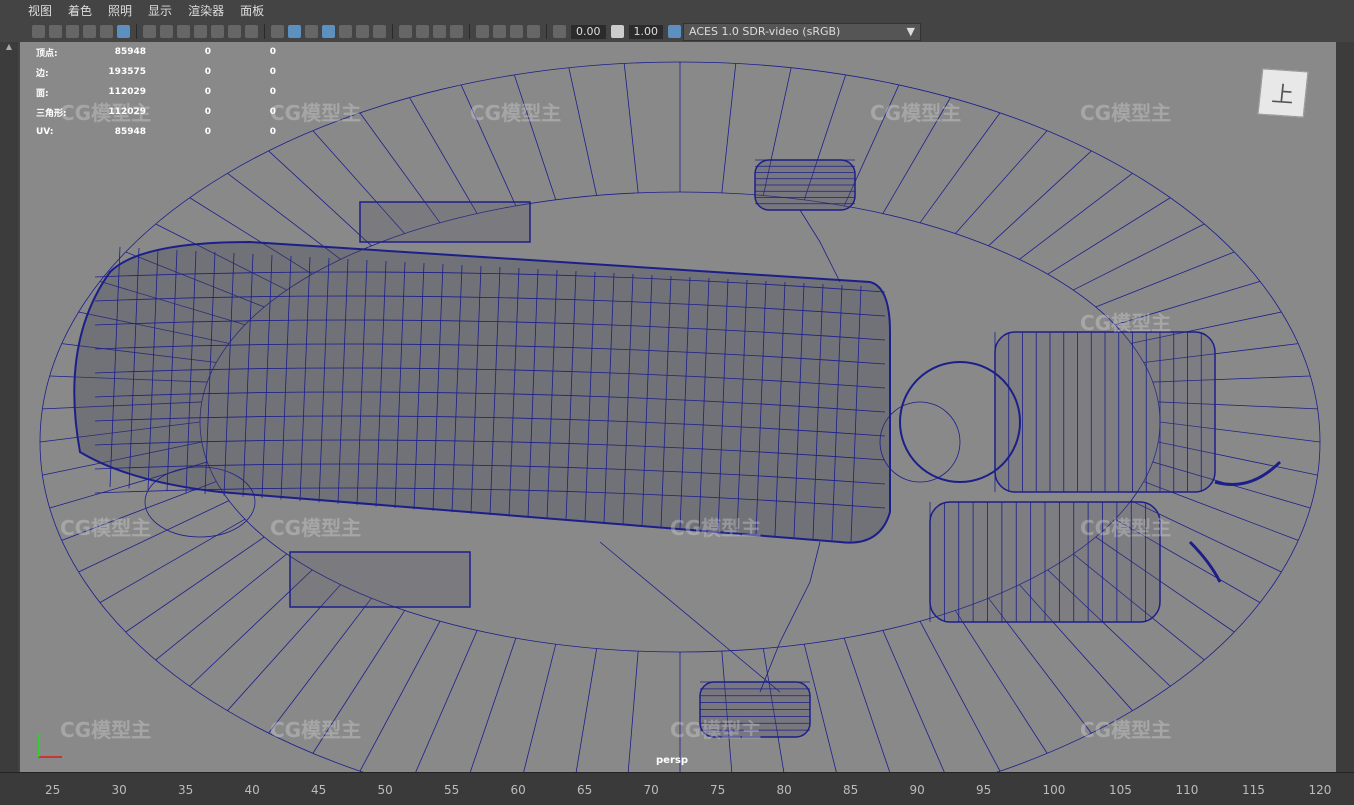 This screenshot has height=805, width=1354. I want to click on camera-name: persp, so click(672, 760).